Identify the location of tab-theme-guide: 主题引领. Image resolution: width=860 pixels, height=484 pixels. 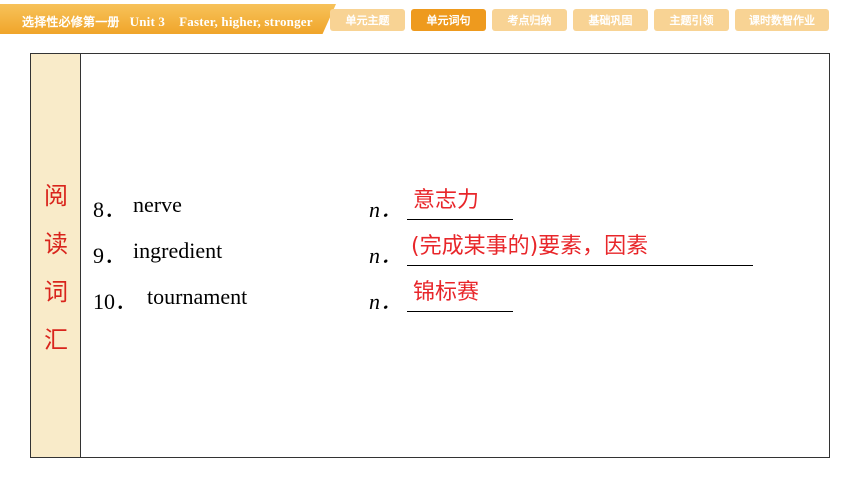
(691, 20).